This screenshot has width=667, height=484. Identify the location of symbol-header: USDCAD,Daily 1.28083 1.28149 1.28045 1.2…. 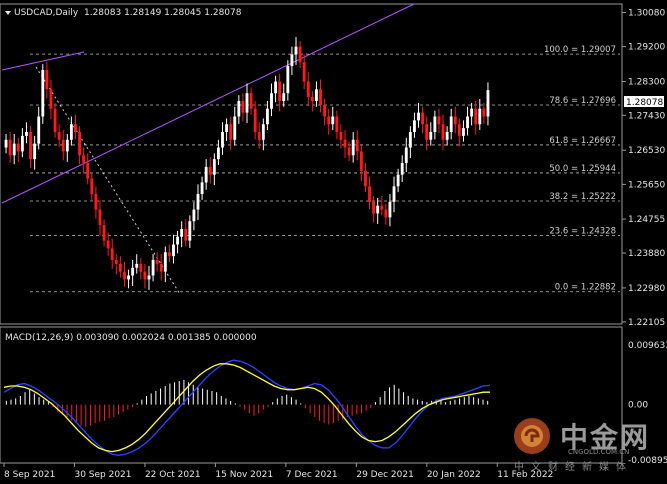
(128, 13).